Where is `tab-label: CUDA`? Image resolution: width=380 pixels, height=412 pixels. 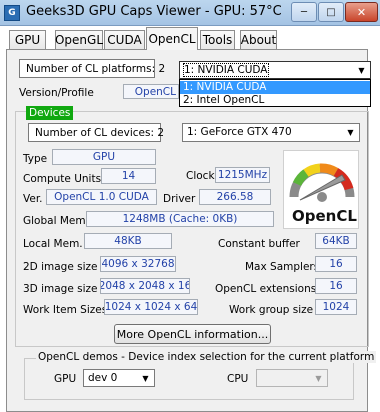
tab-label: CUDA is located at coordinates (124, 40).